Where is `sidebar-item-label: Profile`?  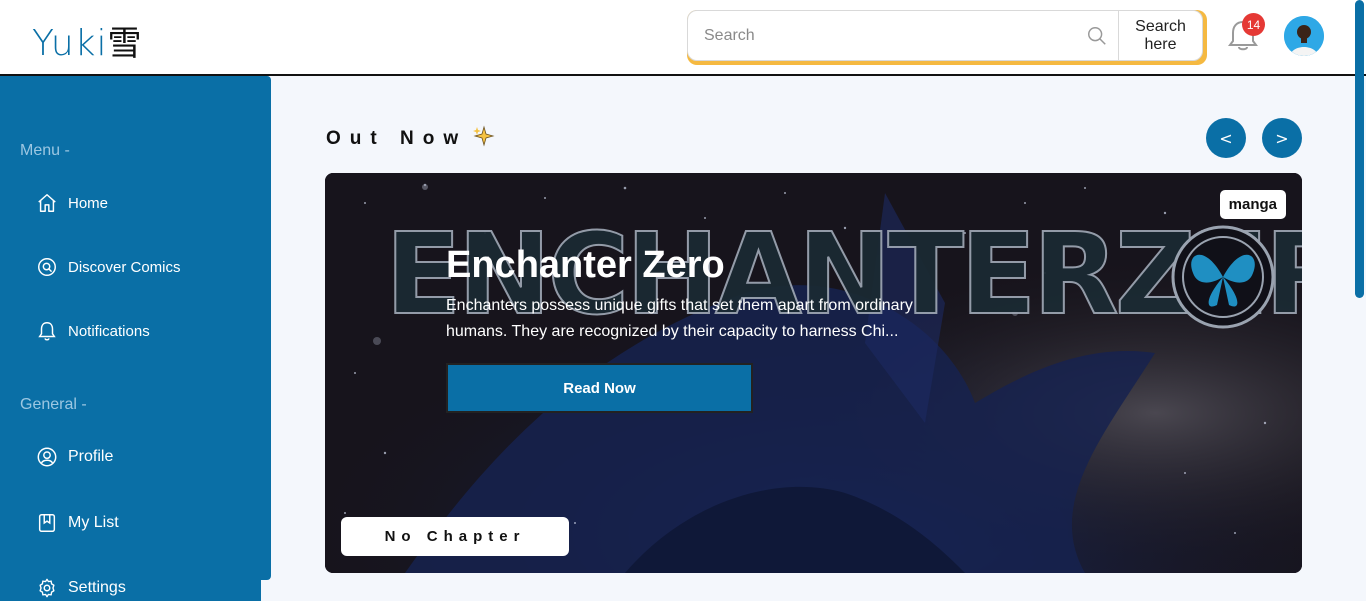 sidebar-item-label: Profile is located at coordinates (91, 456).